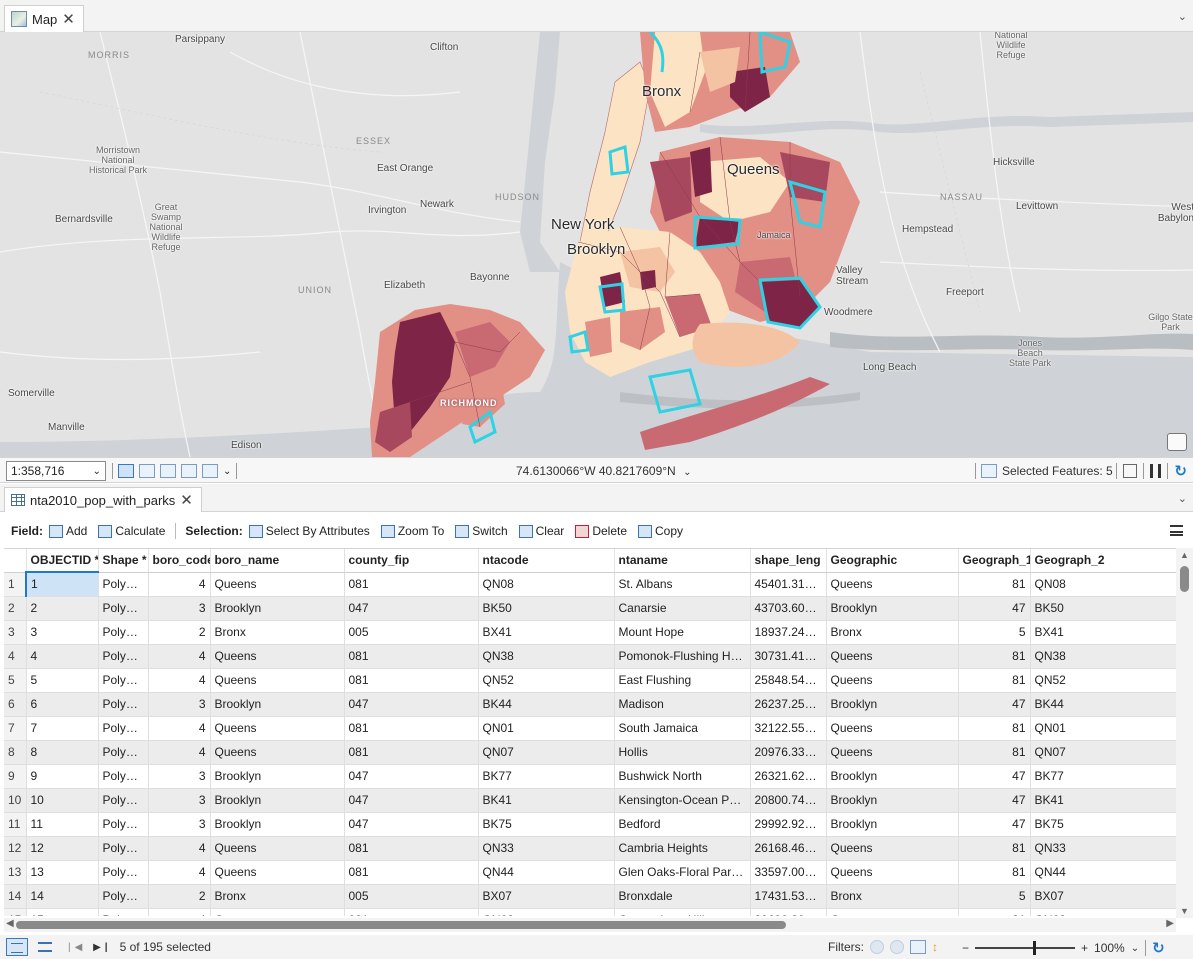 Image resolution: width=1193 pixels, height=959 pixels. I want to click on table-cell: 5, so click(994, 632).